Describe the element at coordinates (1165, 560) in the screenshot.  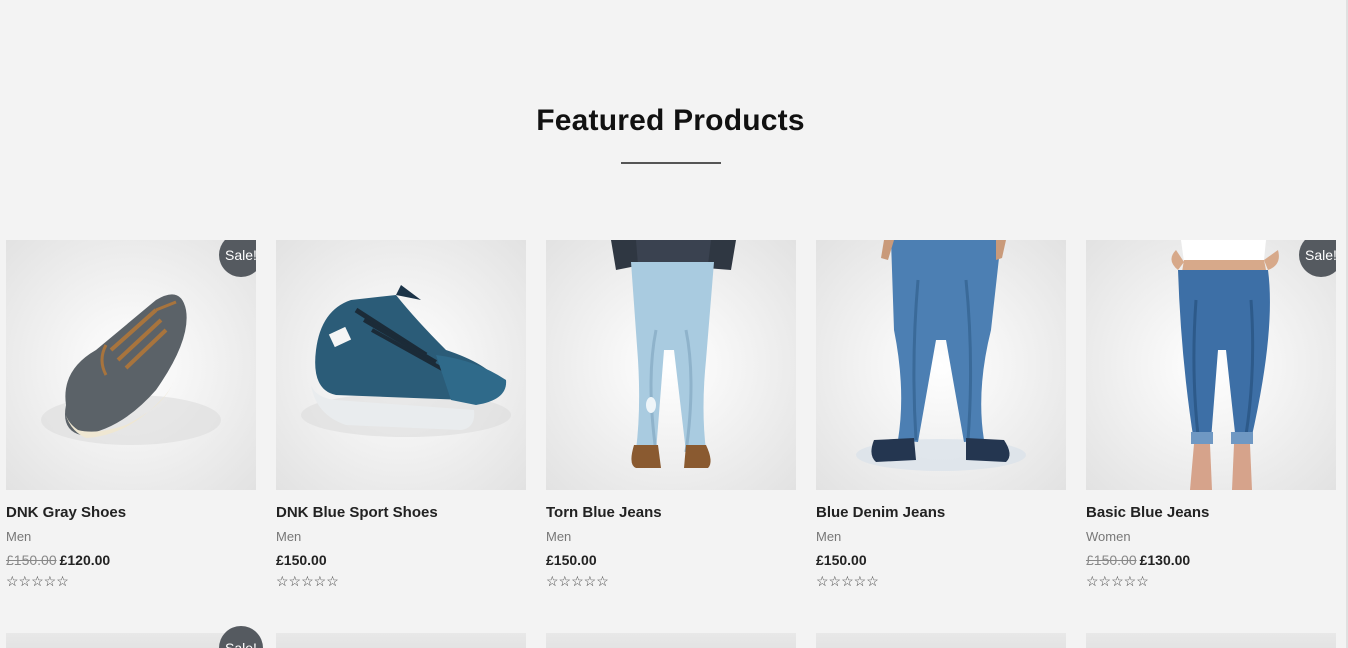
I see `sale-price: £130.00` at that location.